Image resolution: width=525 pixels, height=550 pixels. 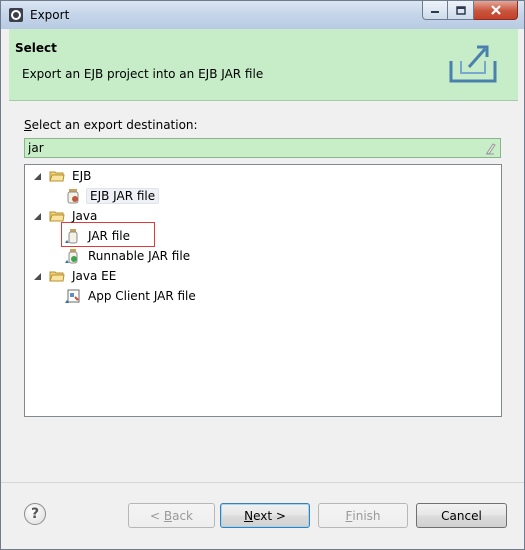 I want to click on cancel-label: Cancel, so click(x=461, y=515).